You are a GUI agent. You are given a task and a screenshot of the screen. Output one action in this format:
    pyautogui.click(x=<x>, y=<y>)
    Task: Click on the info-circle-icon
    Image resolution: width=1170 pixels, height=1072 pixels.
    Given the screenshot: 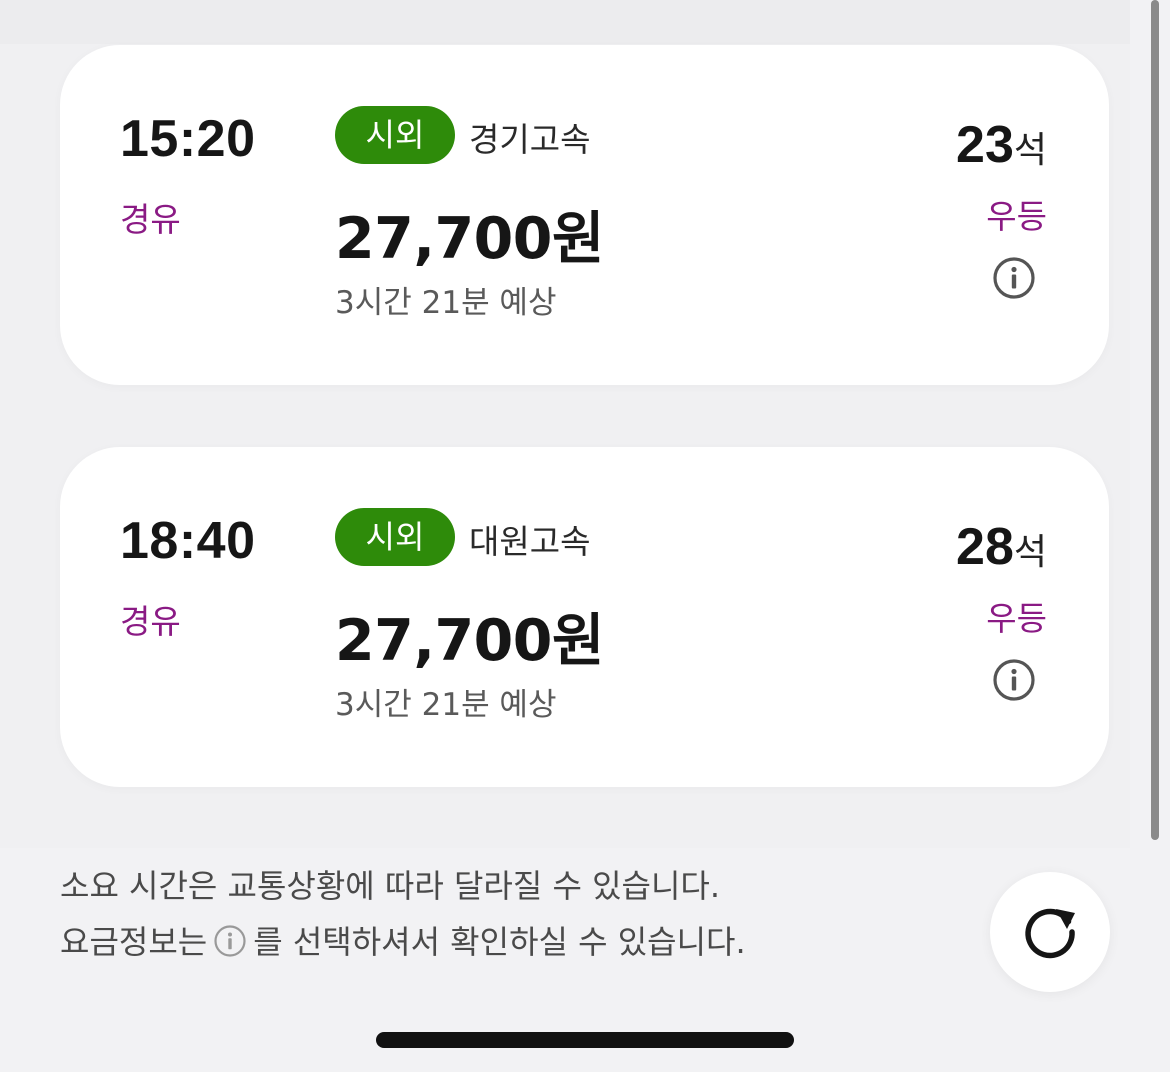 What is the action you would take?
    pyautogui.click(x=230, y=947)
    